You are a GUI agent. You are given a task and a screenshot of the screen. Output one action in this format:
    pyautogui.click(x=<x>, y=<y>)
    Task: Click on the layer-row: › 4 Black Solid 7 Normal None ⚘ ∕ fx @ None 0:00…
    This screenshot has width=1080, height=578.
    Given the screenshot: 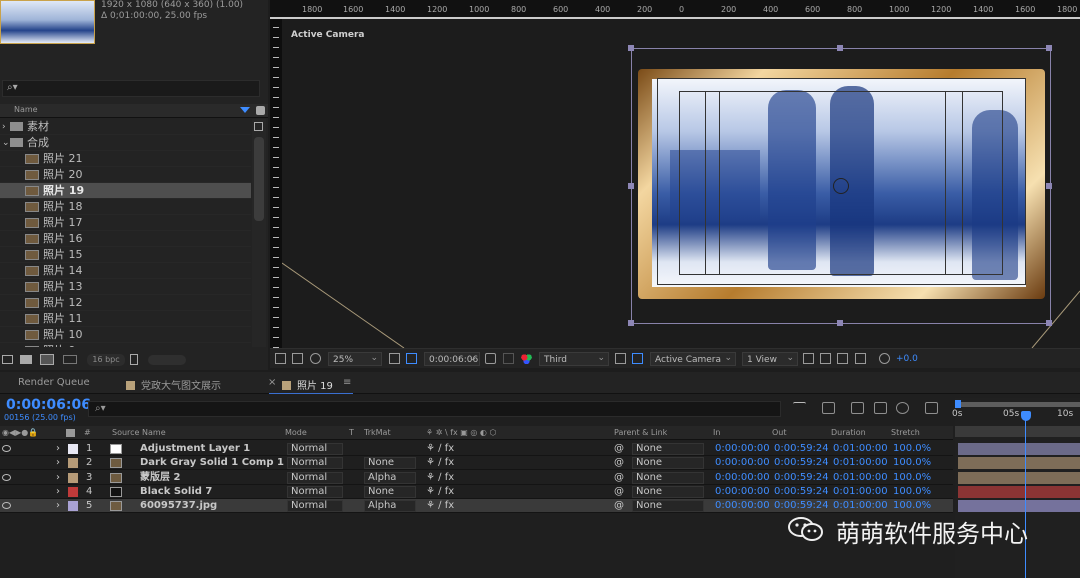 What is the action you would take?
    pyautogui.click(x=476, y=492)
    